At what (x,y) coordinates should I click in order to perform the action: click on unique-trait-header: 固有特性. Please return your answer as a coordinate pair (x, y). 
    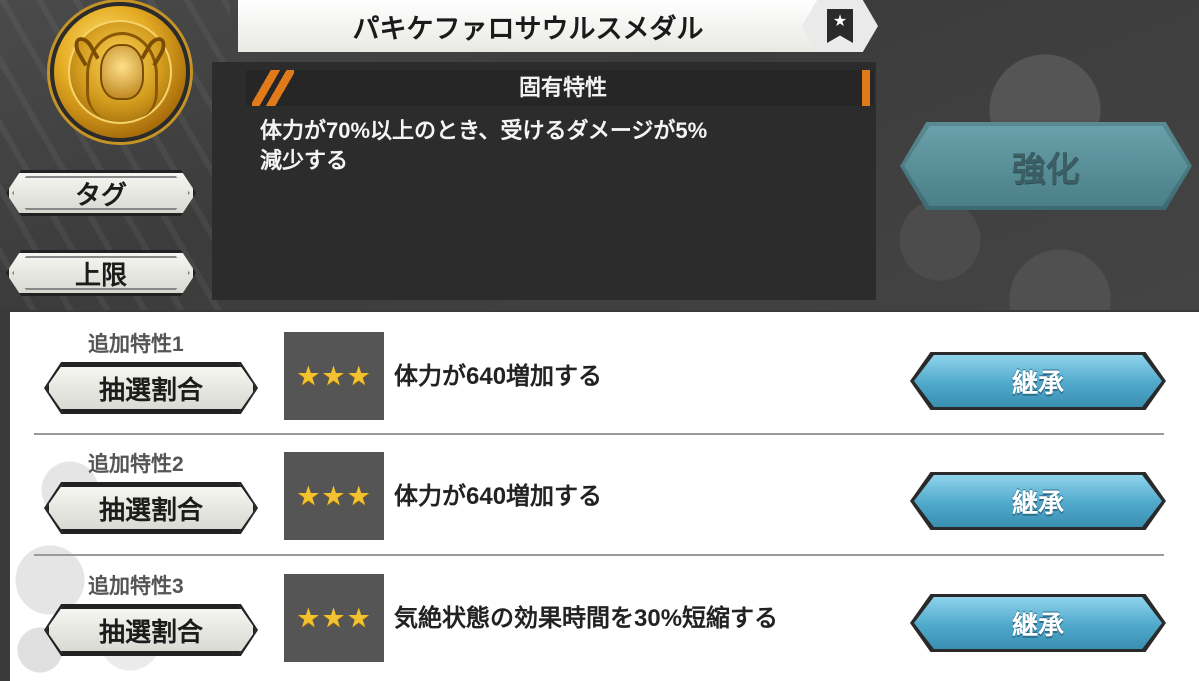
    Looking at the image, I should click on (560, 88).